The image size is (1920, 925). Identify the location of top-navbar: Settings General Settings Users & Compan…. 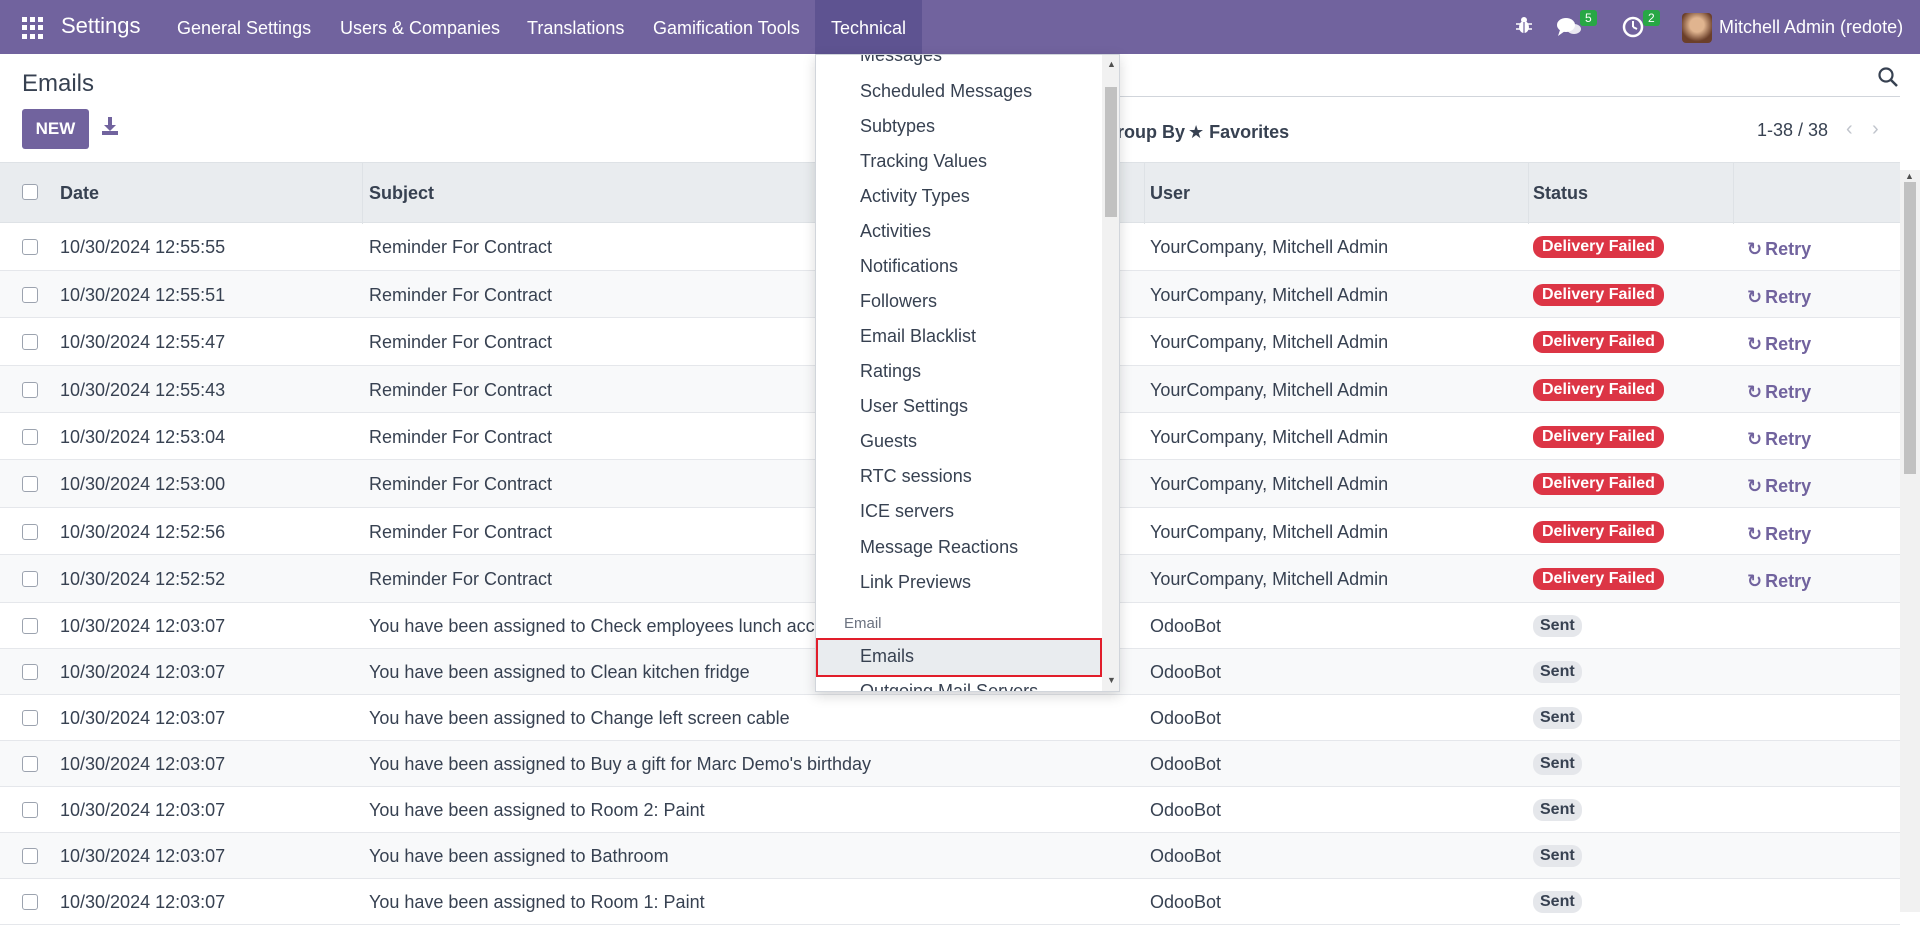
(960, 27).